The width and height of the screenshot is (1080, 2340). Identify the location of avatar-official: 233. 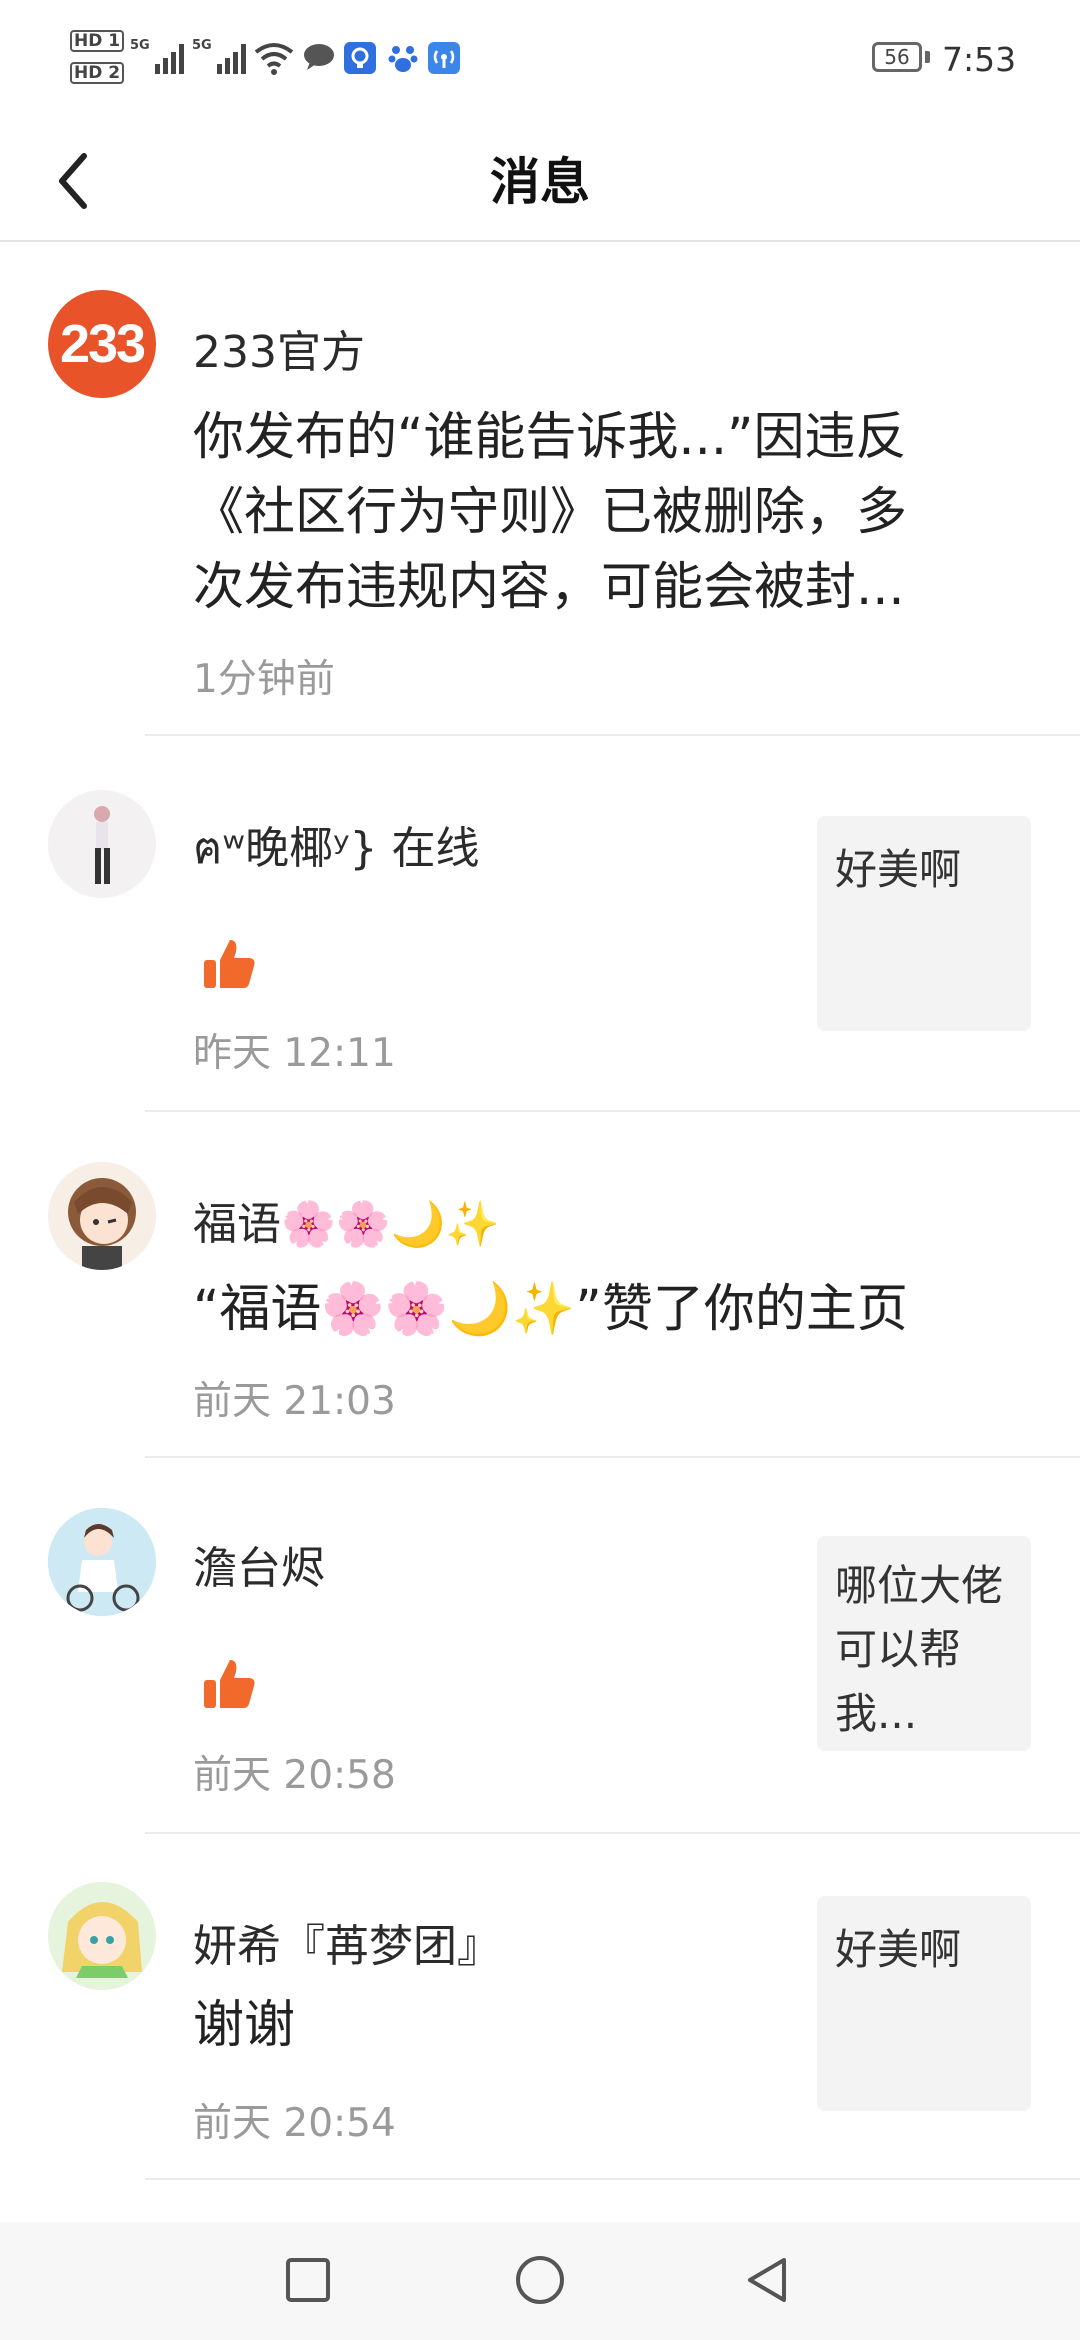
(102, 344).